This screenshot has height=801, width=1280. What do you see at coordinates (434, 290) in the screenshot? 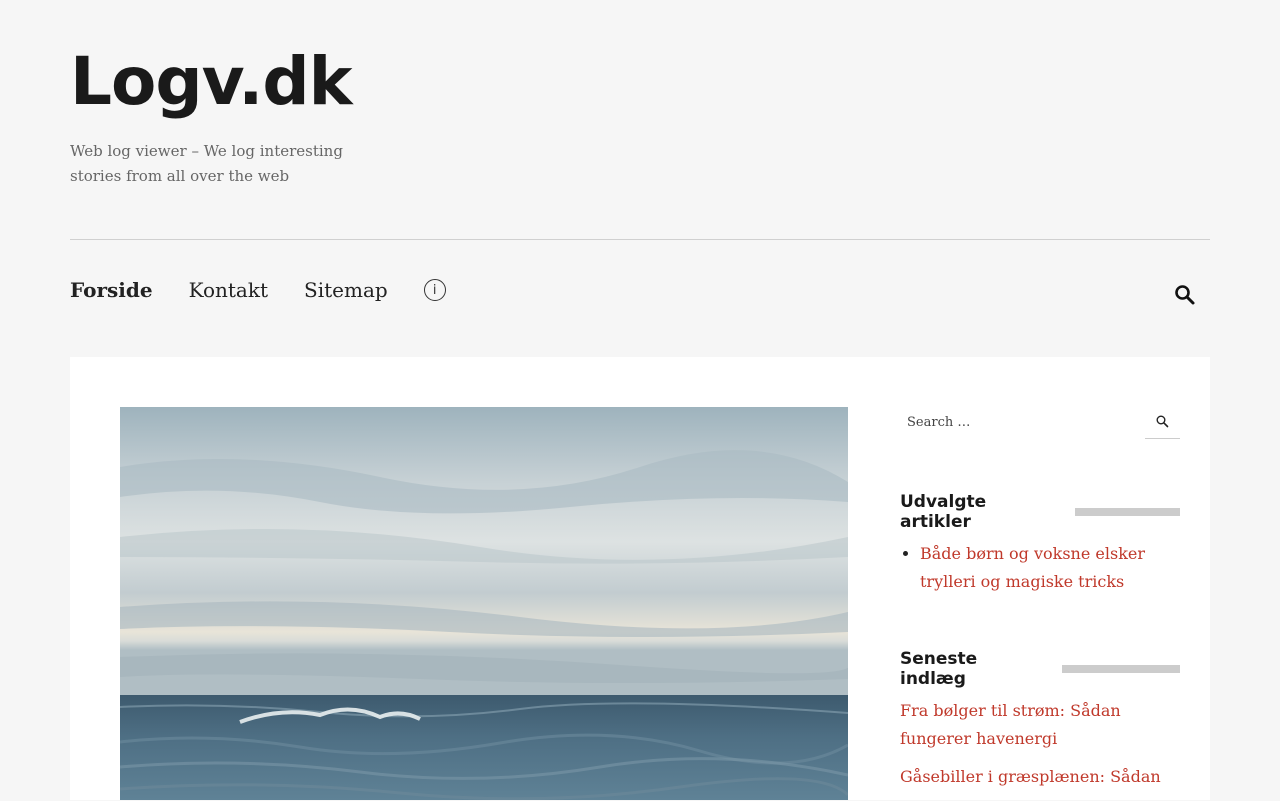
I see `info-icon: i` at bounding box center [434, 290].